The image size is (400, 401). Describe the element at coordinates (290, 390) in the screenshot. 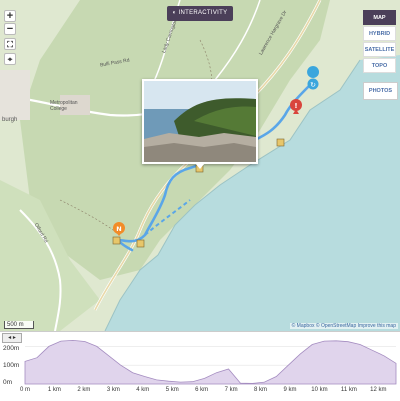

I see `elevation-x-label: 9 km` at that location.